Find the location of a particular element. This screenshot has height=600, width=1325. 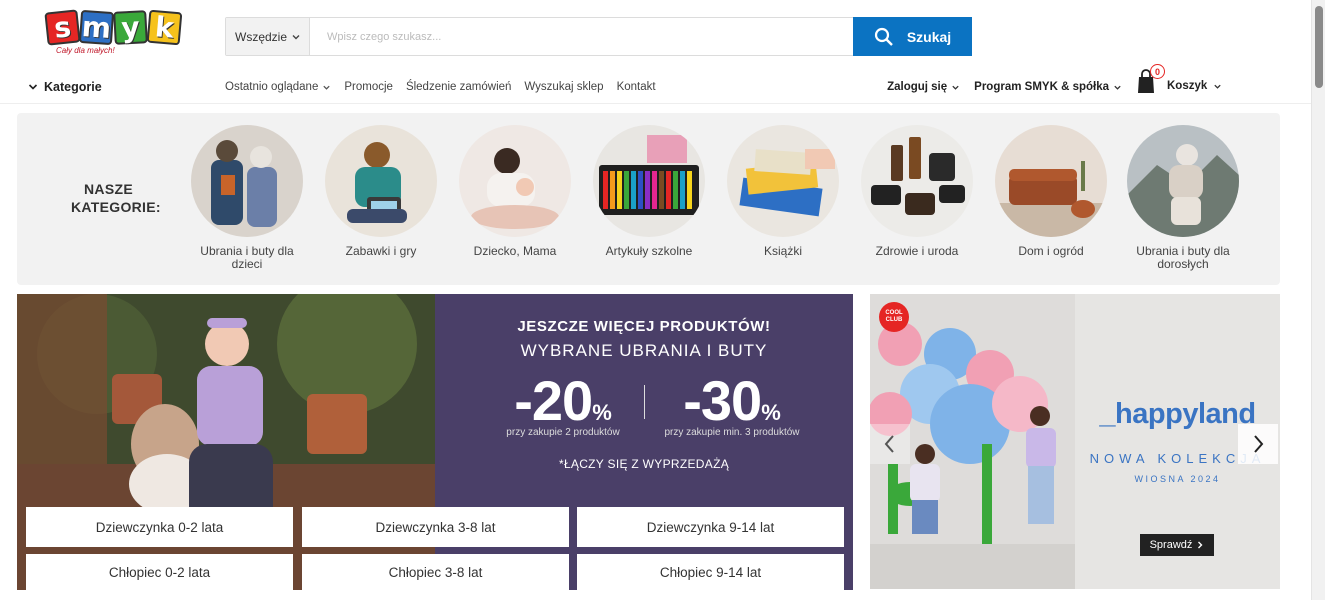

shopping-bag-icon: 0 is located at coordinates (1150, 79).